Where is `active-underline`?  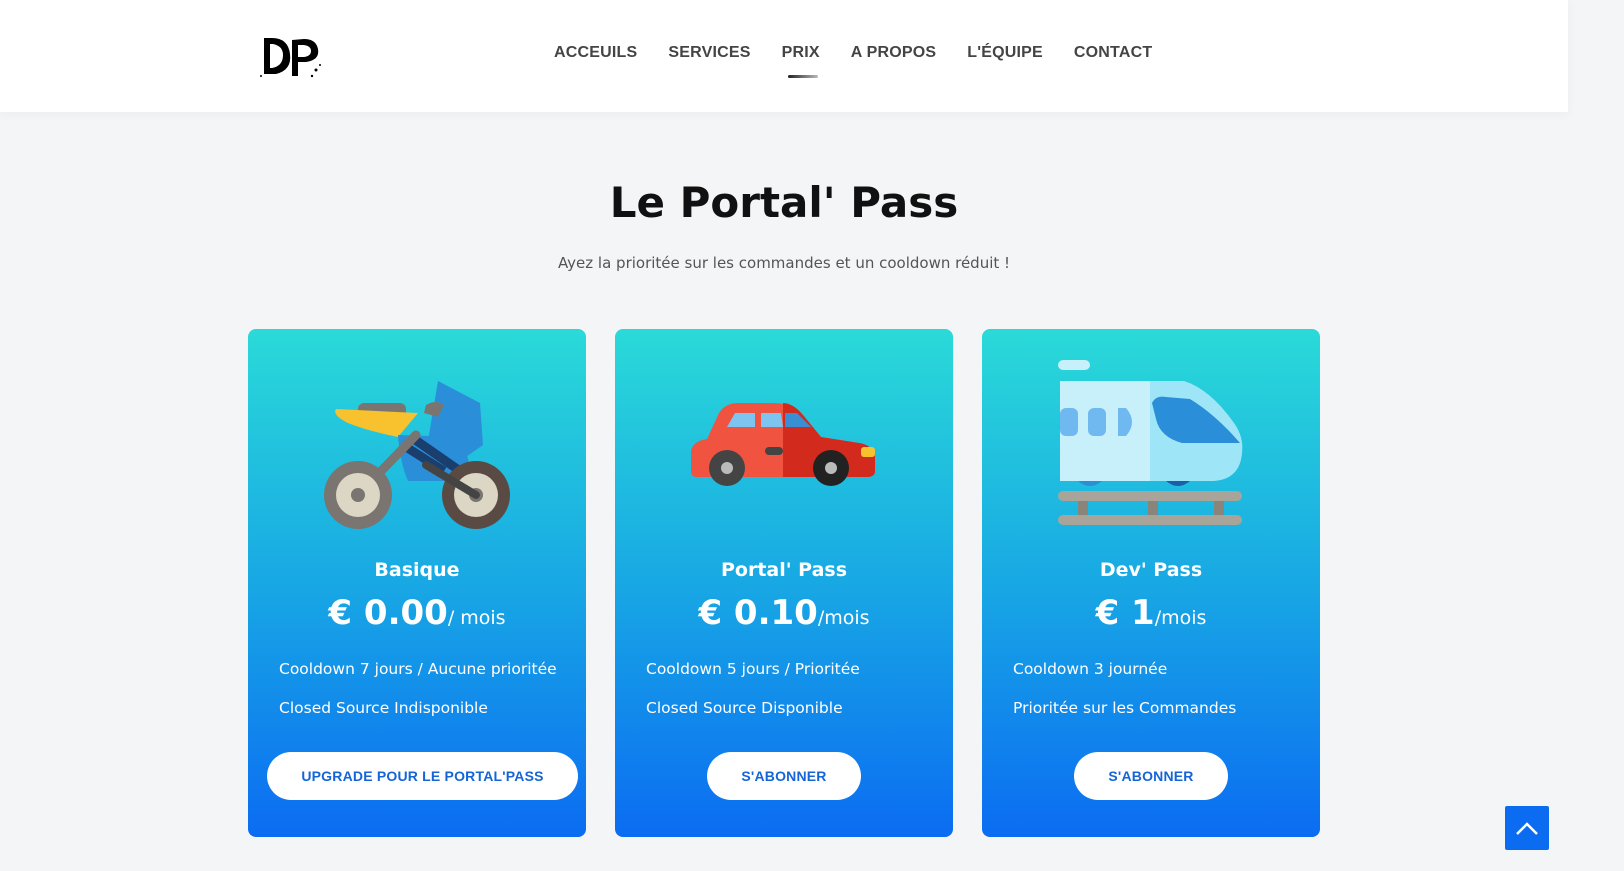
active-underline is located at coordinates (802, 76).